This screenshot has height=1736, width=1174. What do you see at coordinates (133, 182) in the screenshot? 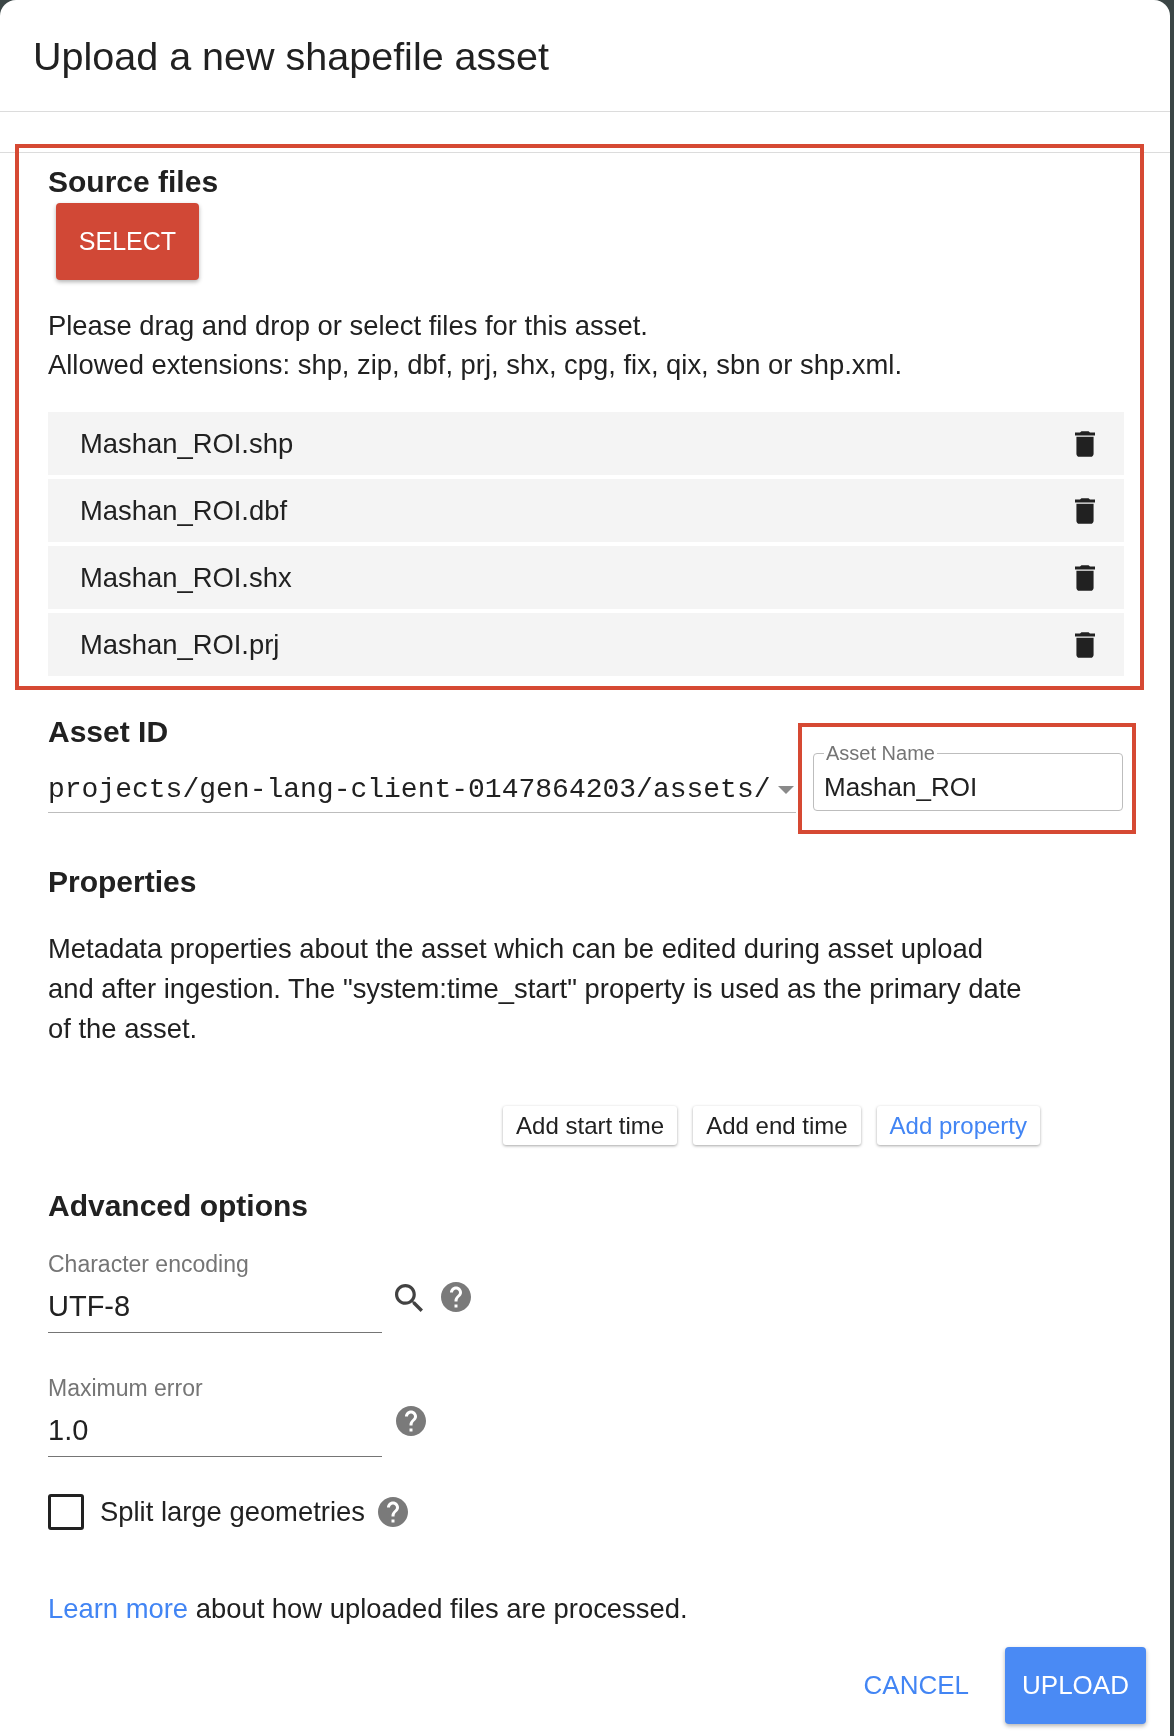
I see `section-heading: Source files` at bounding box center [133, 182].